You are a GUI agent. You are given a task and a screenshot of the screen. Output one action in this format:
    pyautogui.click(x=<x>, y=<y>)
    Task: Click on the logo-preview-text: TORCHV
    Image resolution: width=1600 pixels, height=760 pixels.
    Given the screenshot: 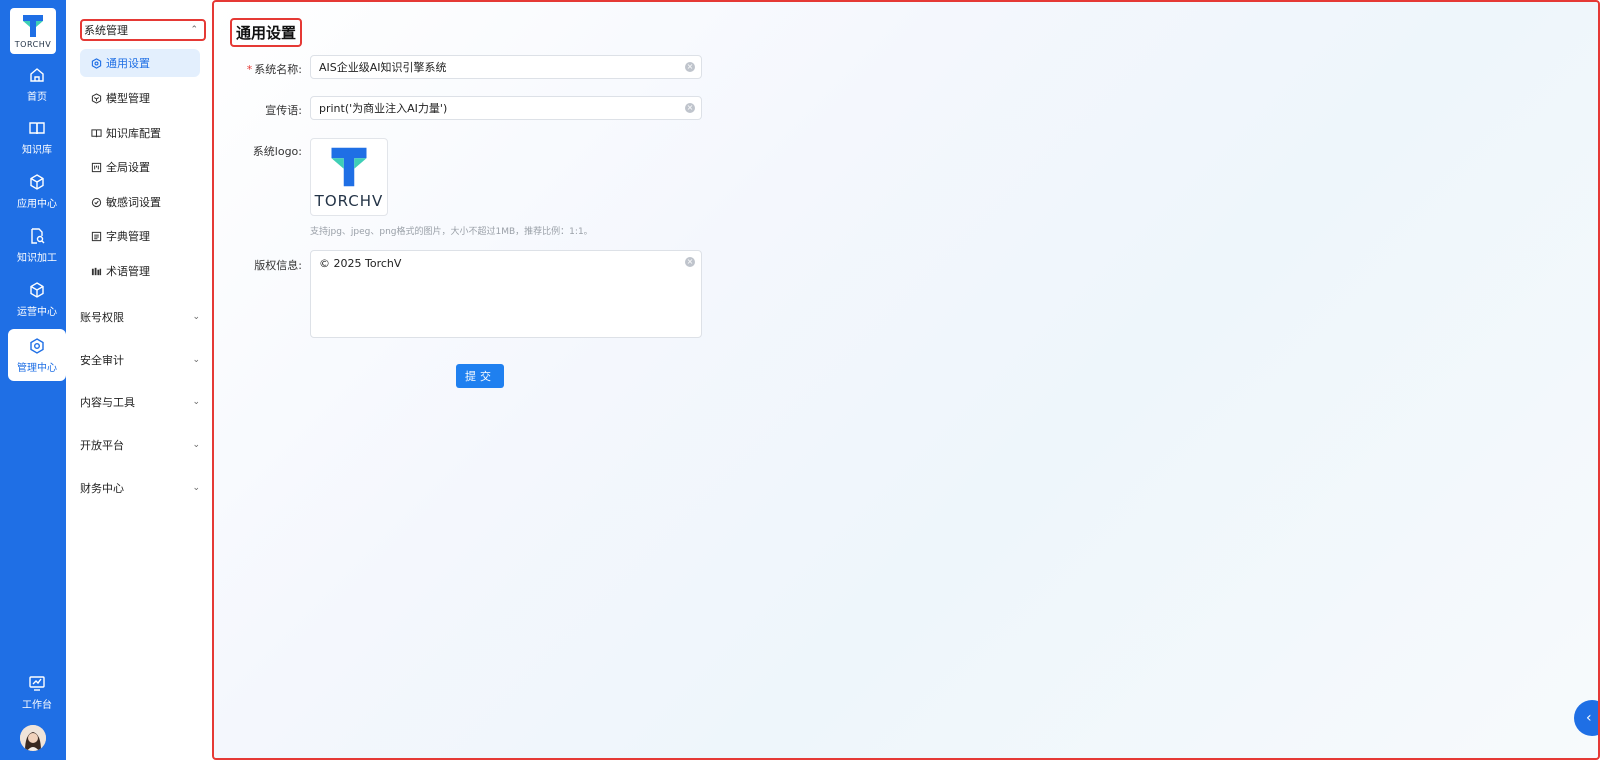 What is the action you would take?
    pyautogui.click(x=349, y=201)
    